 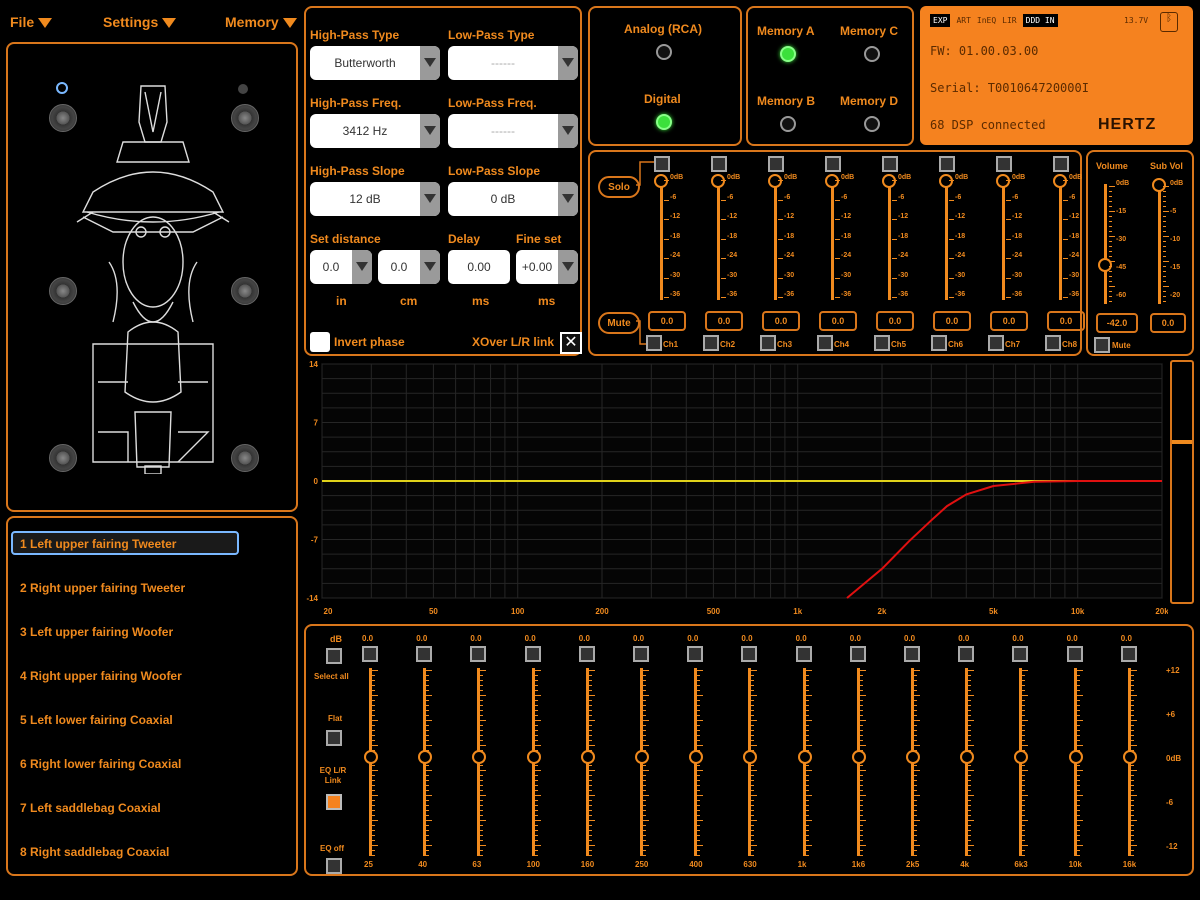 I want to click on digital-led, so click(x=664, y=122).